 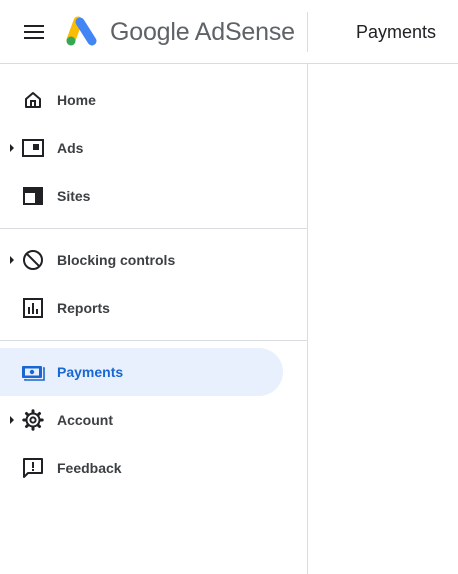 What do you see at coordinates (33, 100) in the screenshot?
I see `home-icon` at bounding box center [33, 100].